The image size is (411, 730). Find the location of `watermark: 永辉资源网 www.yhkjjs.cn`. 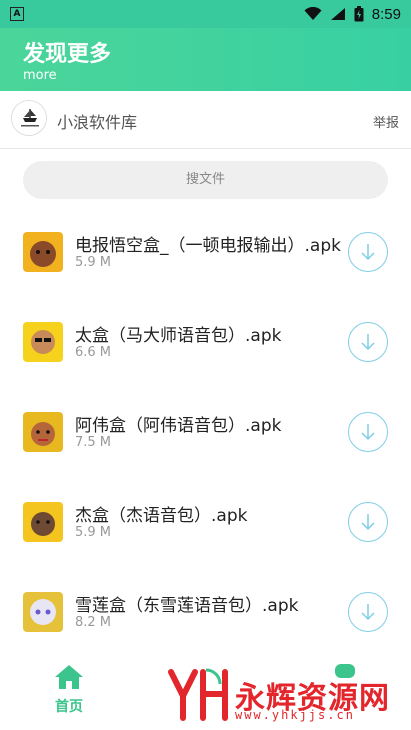

watermark: 永辉资源网 www.yhkjjs.cn is located at coordinates (278, 695).